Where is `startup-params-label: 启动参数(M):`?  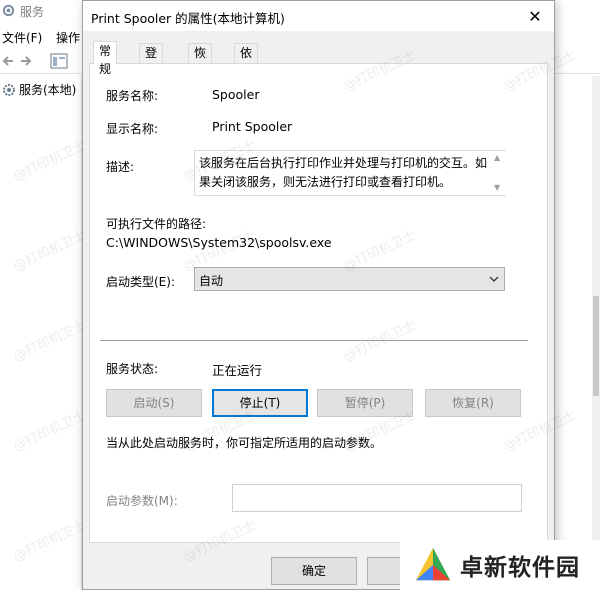 startup-params-label: 启动参数(M): is located at coordinates (142, 501).